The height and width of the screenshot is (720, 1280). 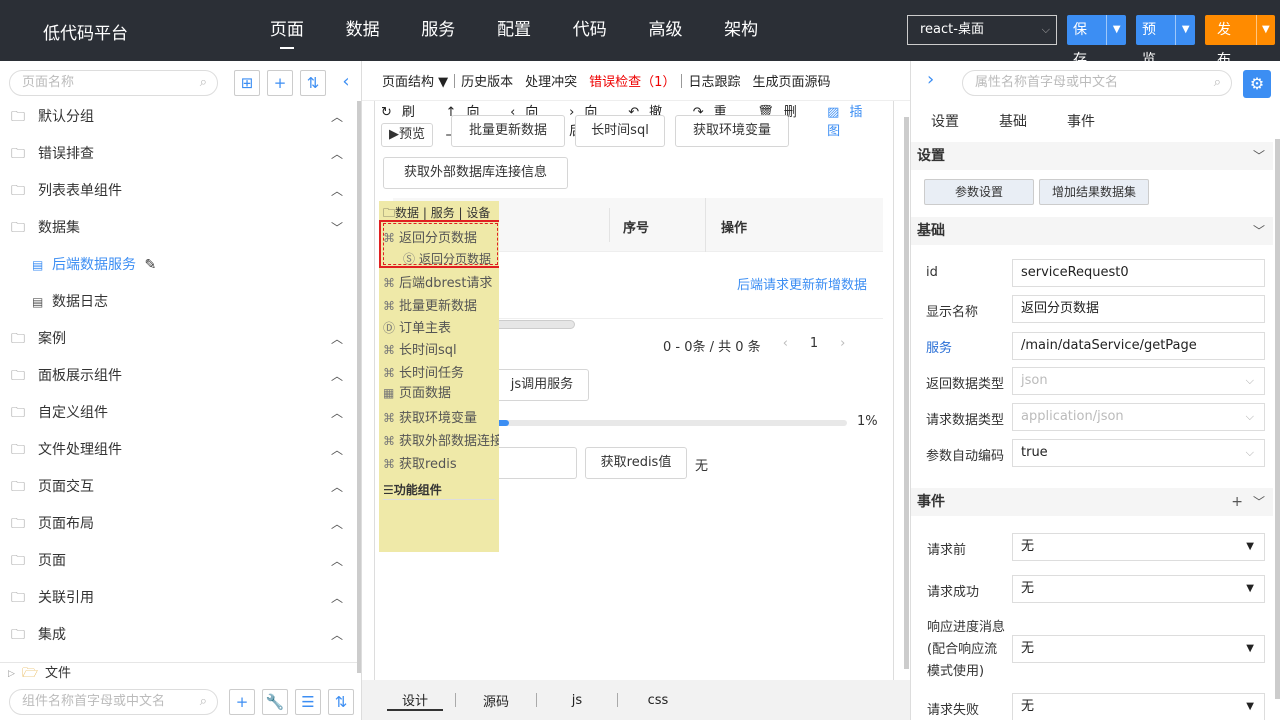 I want to click on error-check-button: 错误检查（1）, so click(x=632, y=80).